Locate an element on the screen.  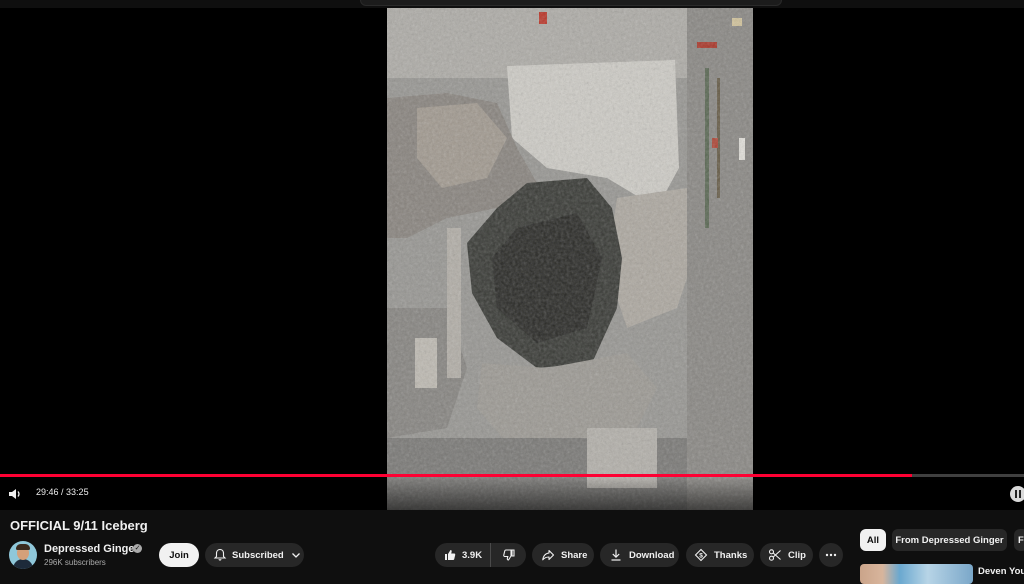
like-button: 3.9K is located at coordinates (463, 555).